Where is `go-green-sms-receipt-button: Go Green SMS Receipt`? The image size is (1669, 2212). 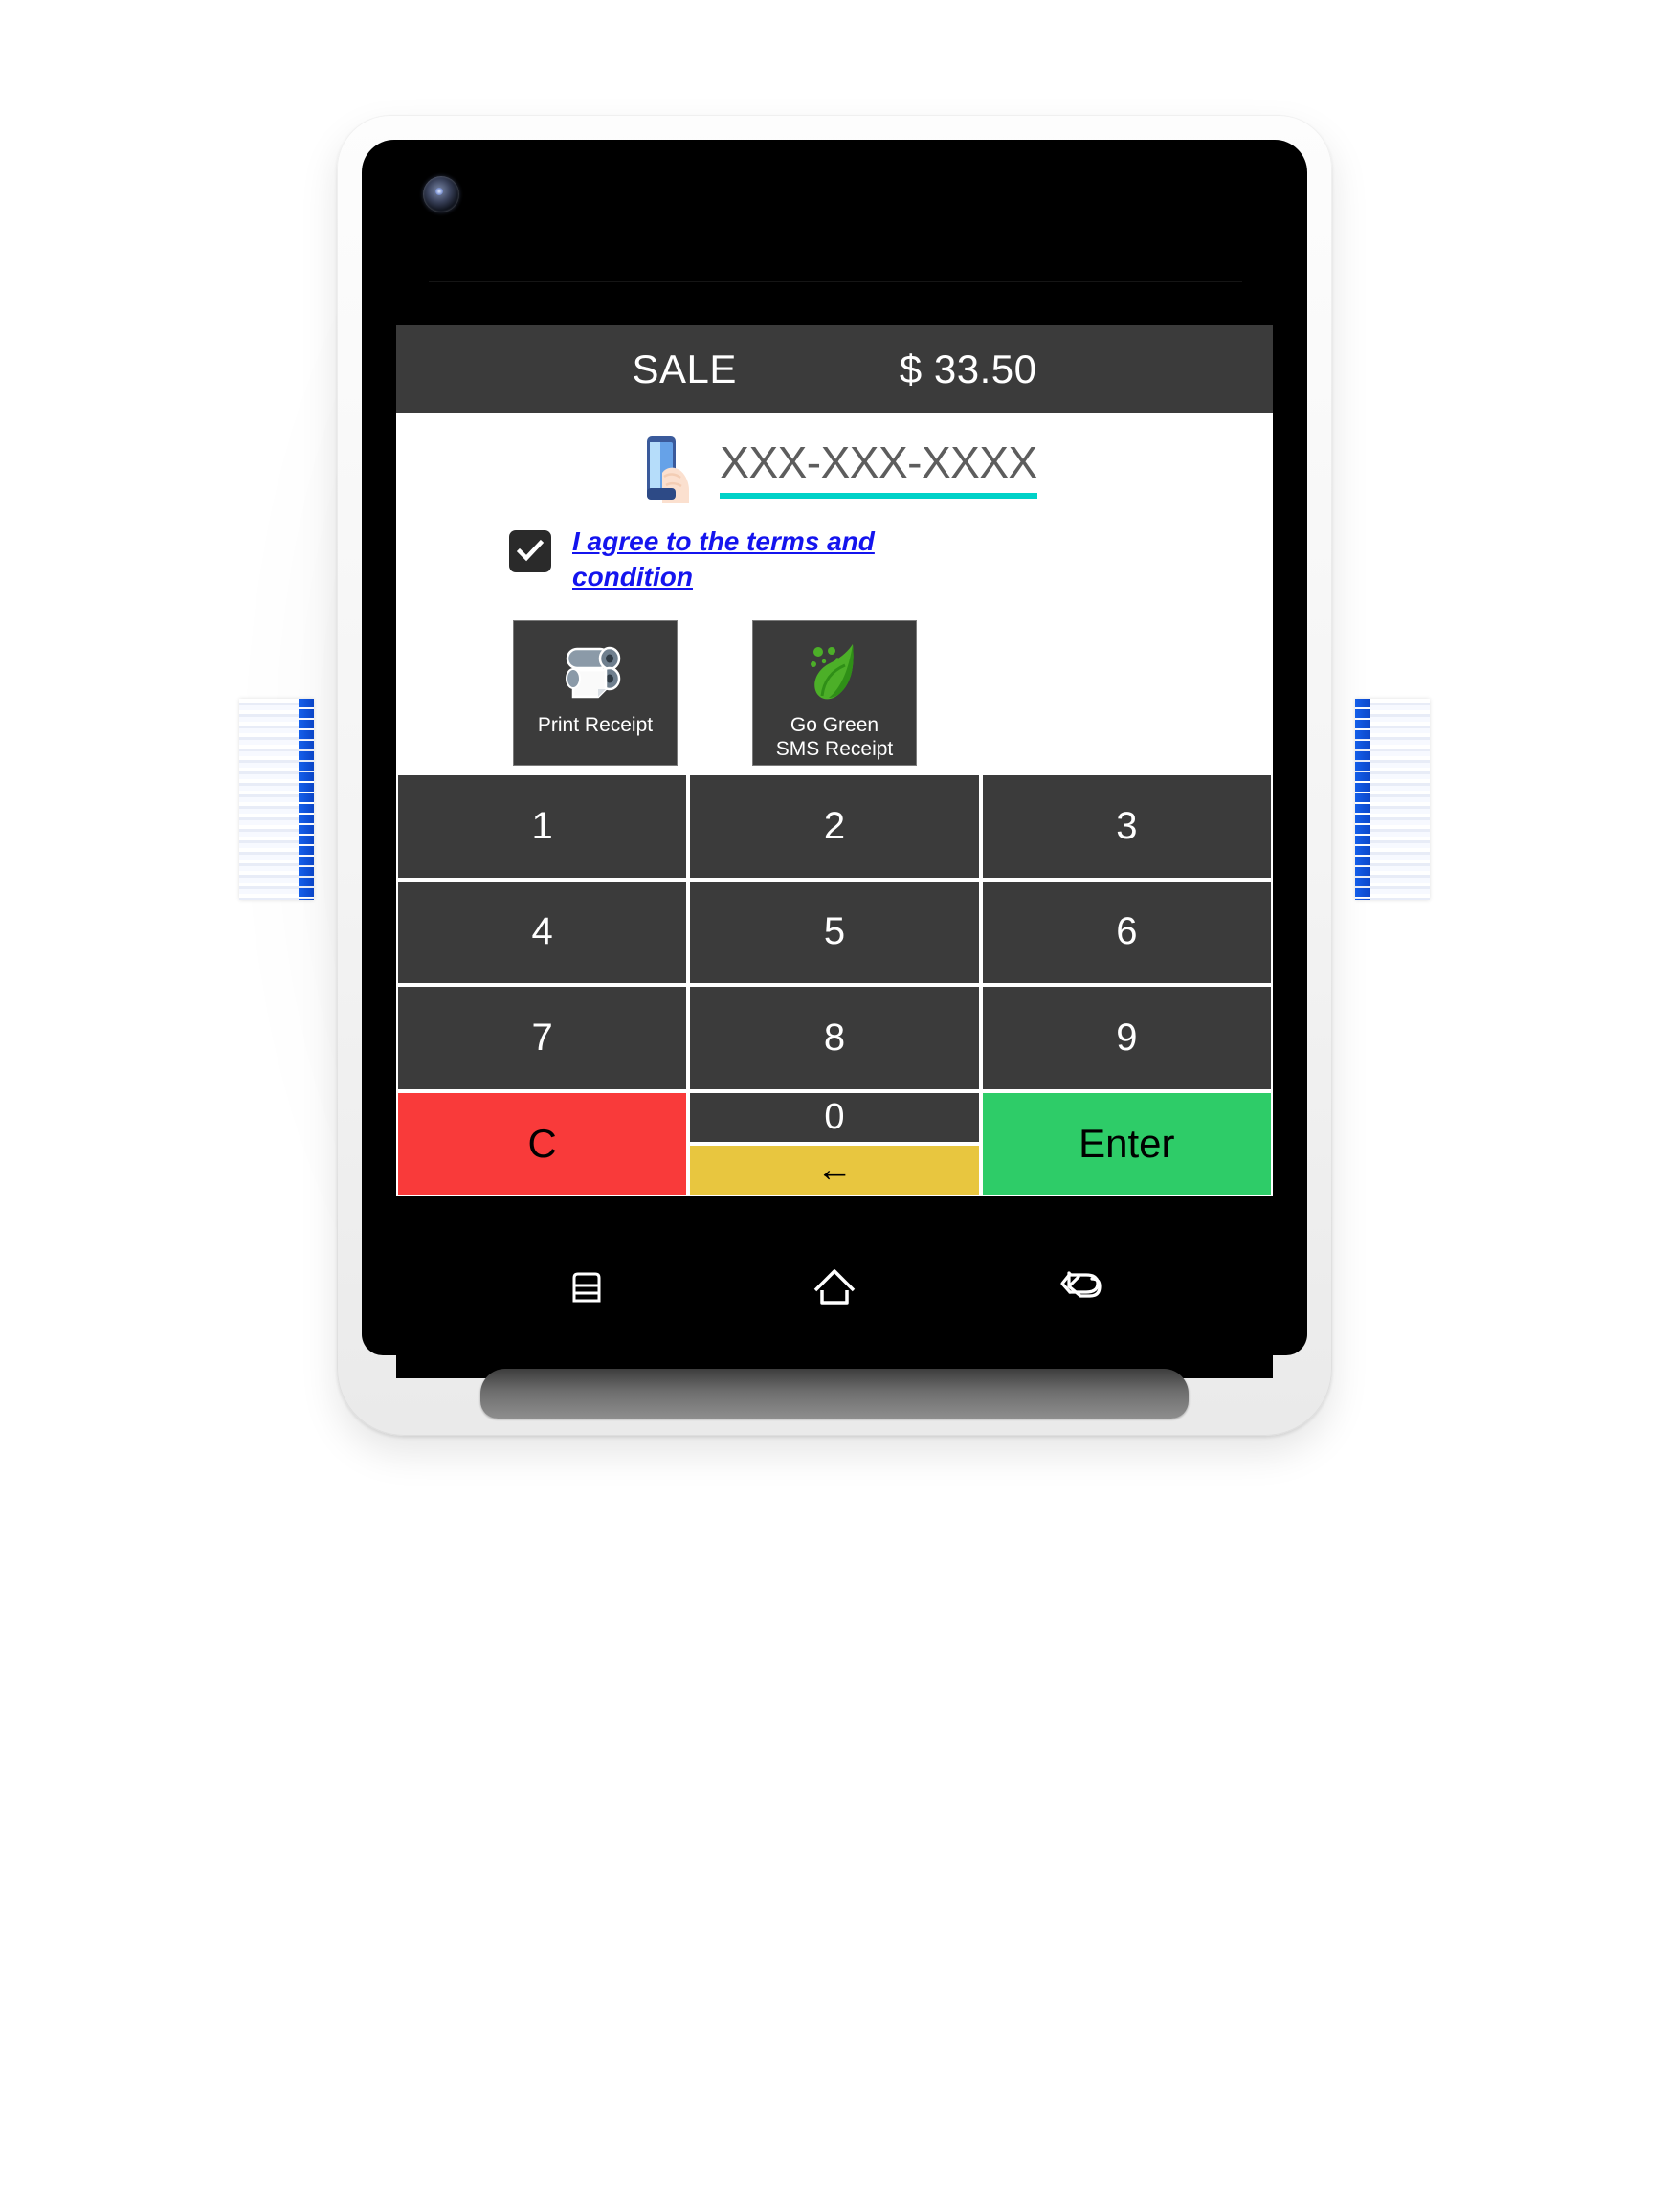 go-green-sms-receipt-button: Go Green SMS Receipt is located at coordinates (834, 692).